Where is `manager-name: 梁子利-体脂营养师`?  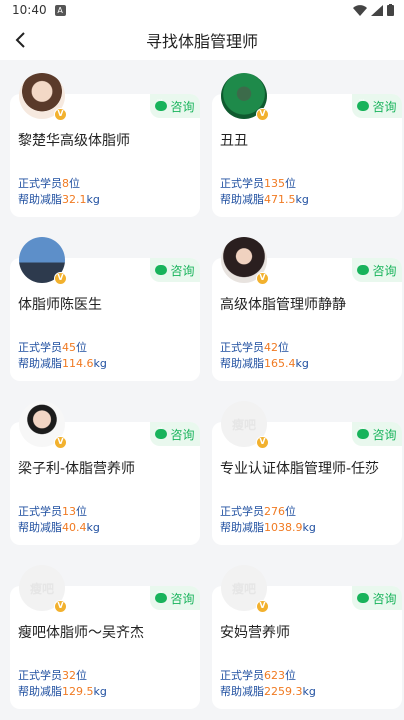
manager-name: 梁子利-体脂营养师 is located at coordinates (77, 469).